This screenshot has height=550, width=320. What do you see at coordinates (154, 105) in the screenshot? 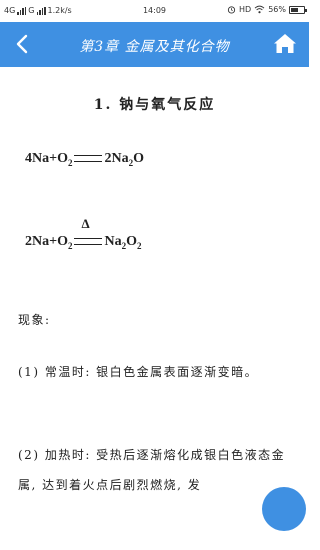
I see `section-title: 1. 钠与氧气反应` at bounding box center [154, 105].